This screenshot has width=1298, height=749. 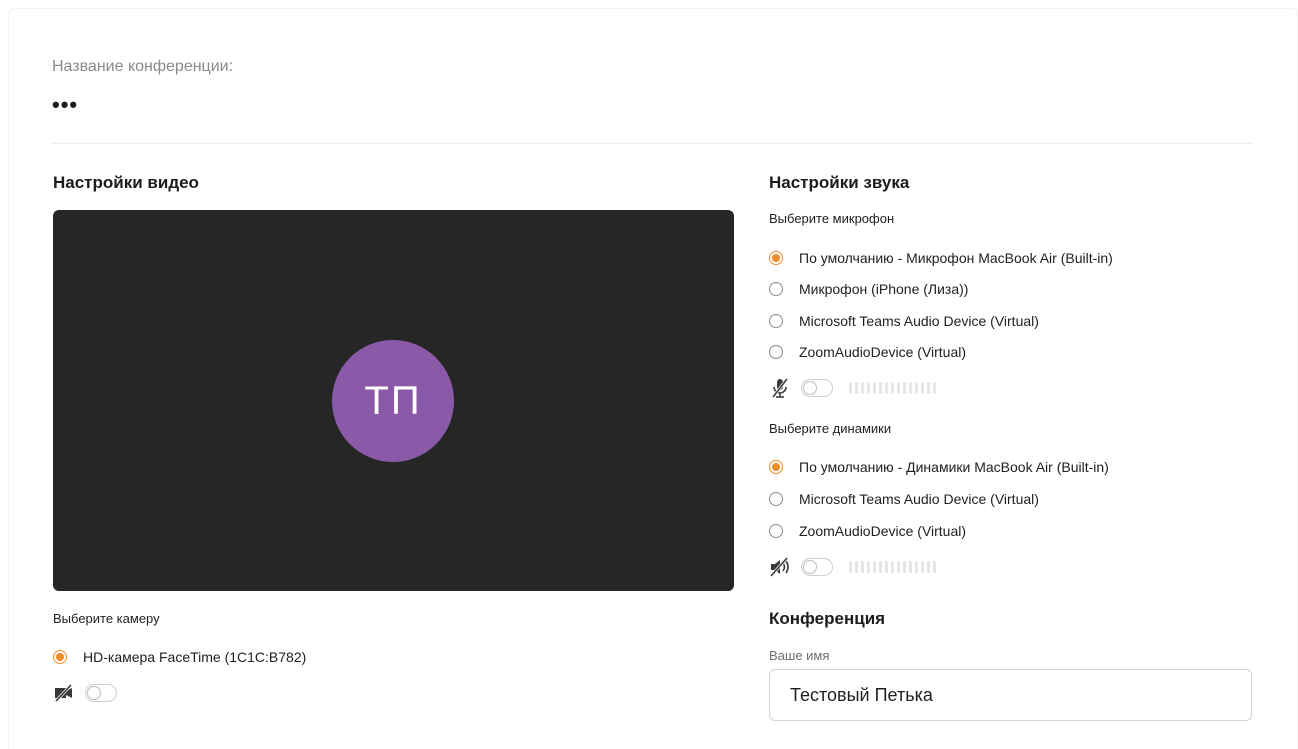 I want to click on speaker-select-label: Выберите динамики, so click(x=830, y=428).